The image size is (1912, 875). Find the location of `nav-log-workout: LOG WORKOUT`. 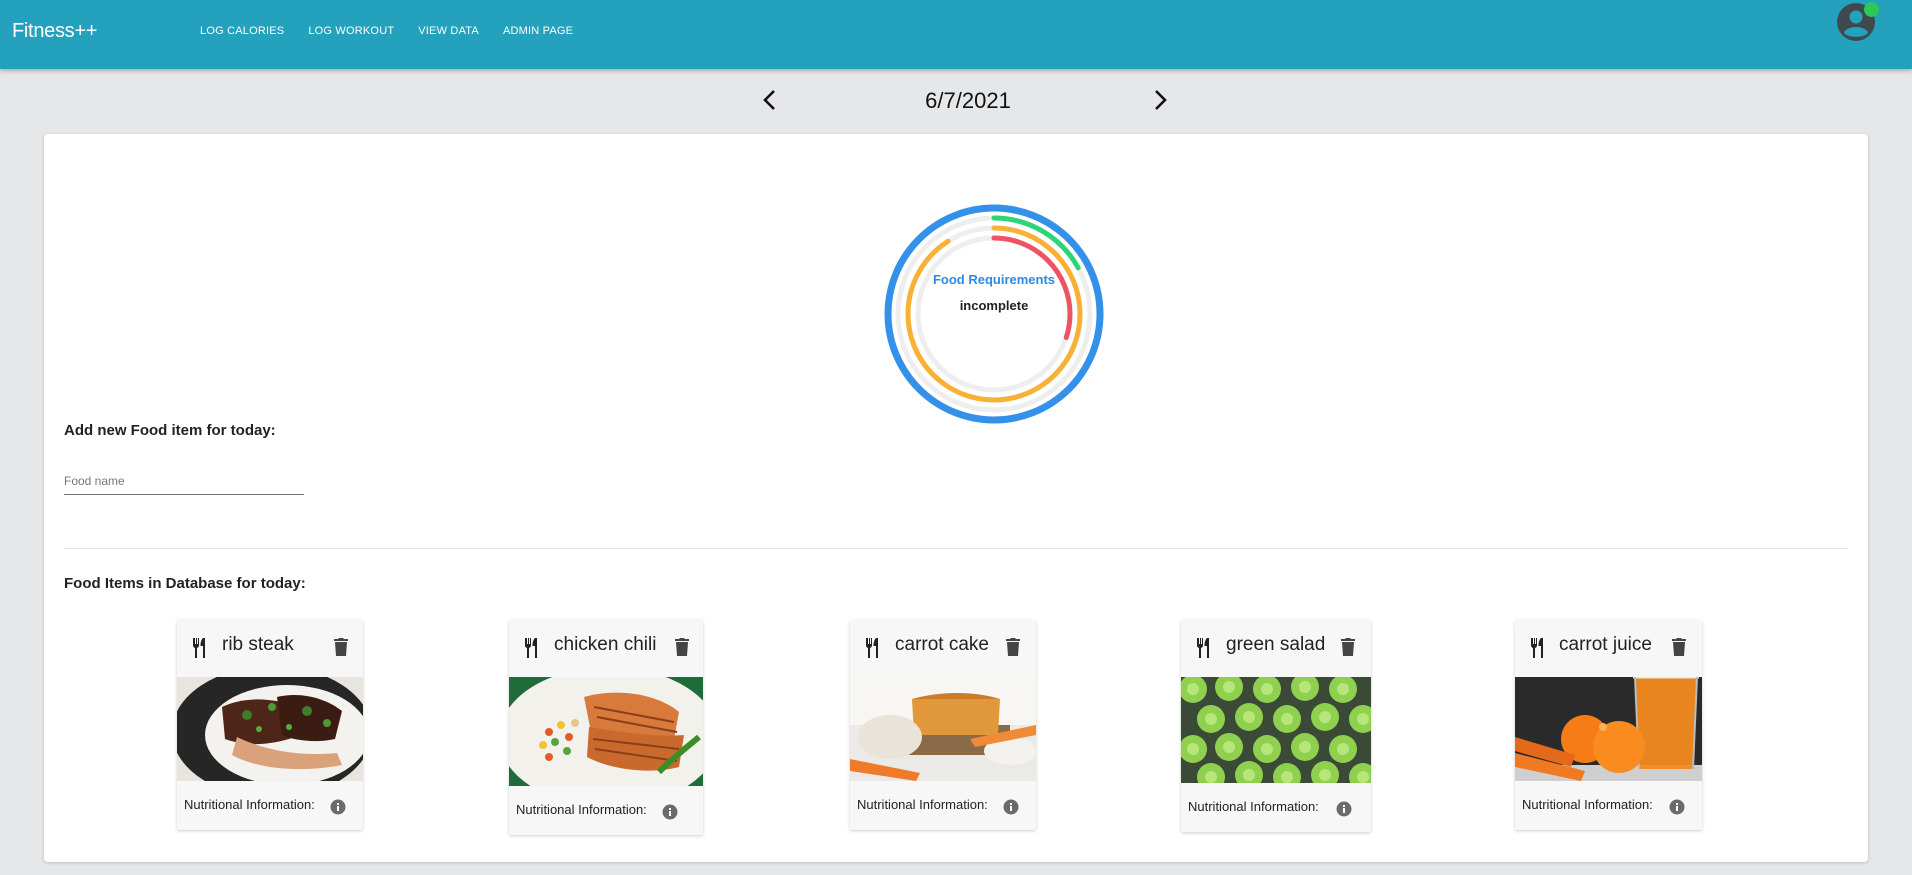

nav-log-workout: LOG WORKOUT is located at coordinates (351, 31).